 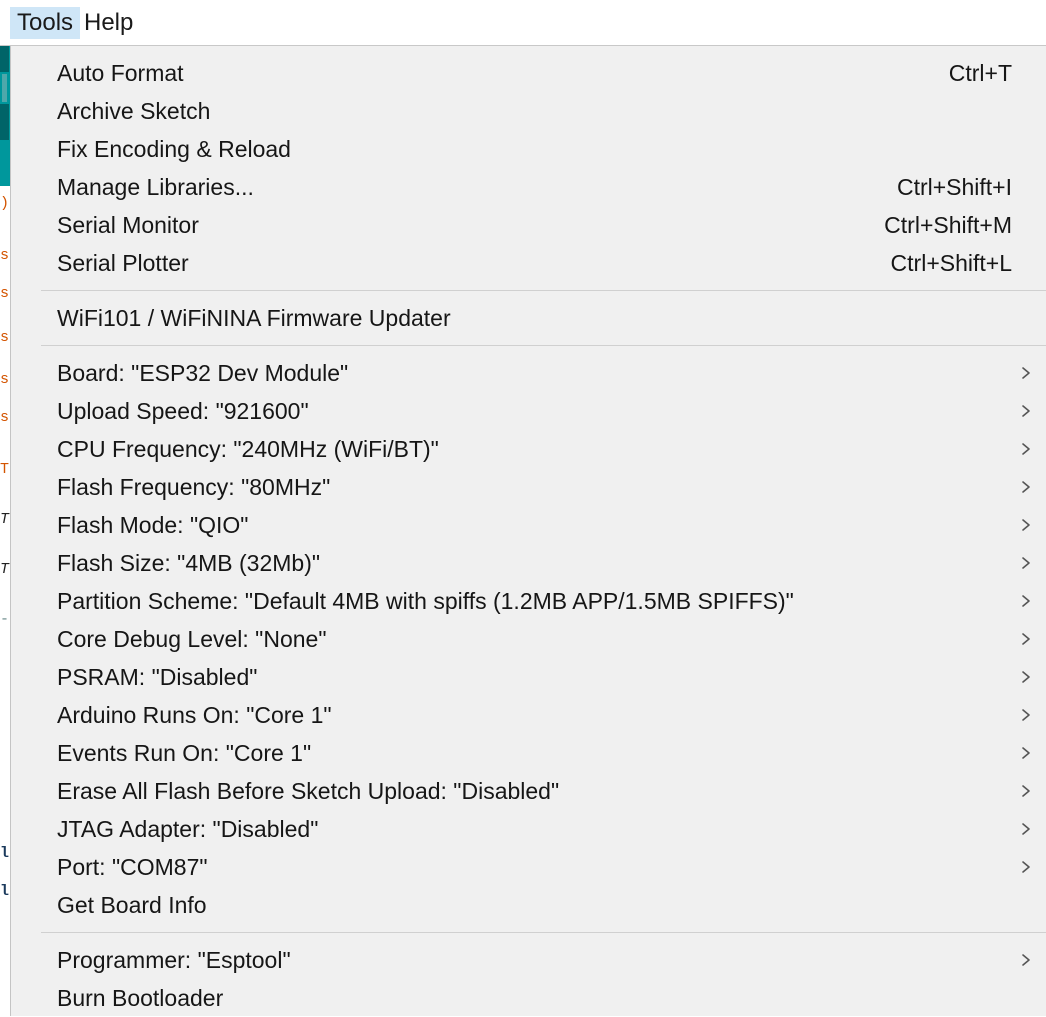 I want to click on menu-item-shortcut: Ctrl+T, so click(x=980, y=73).